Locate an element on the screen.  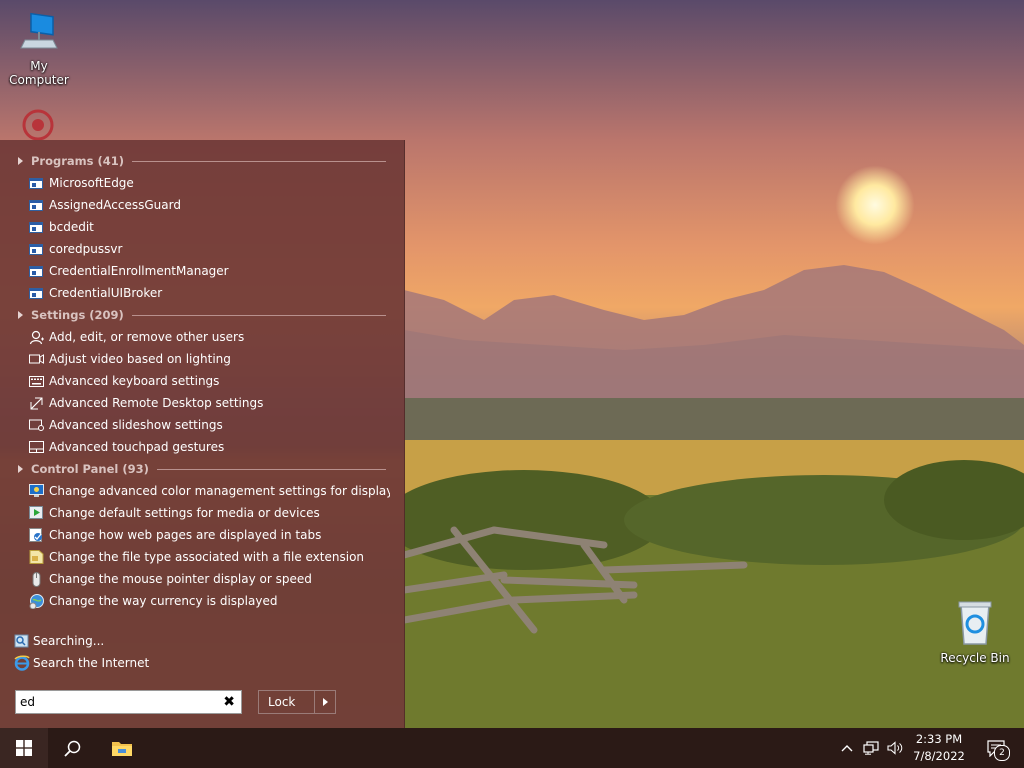
power-options-arrow-button is located at coordinates (324, 702).